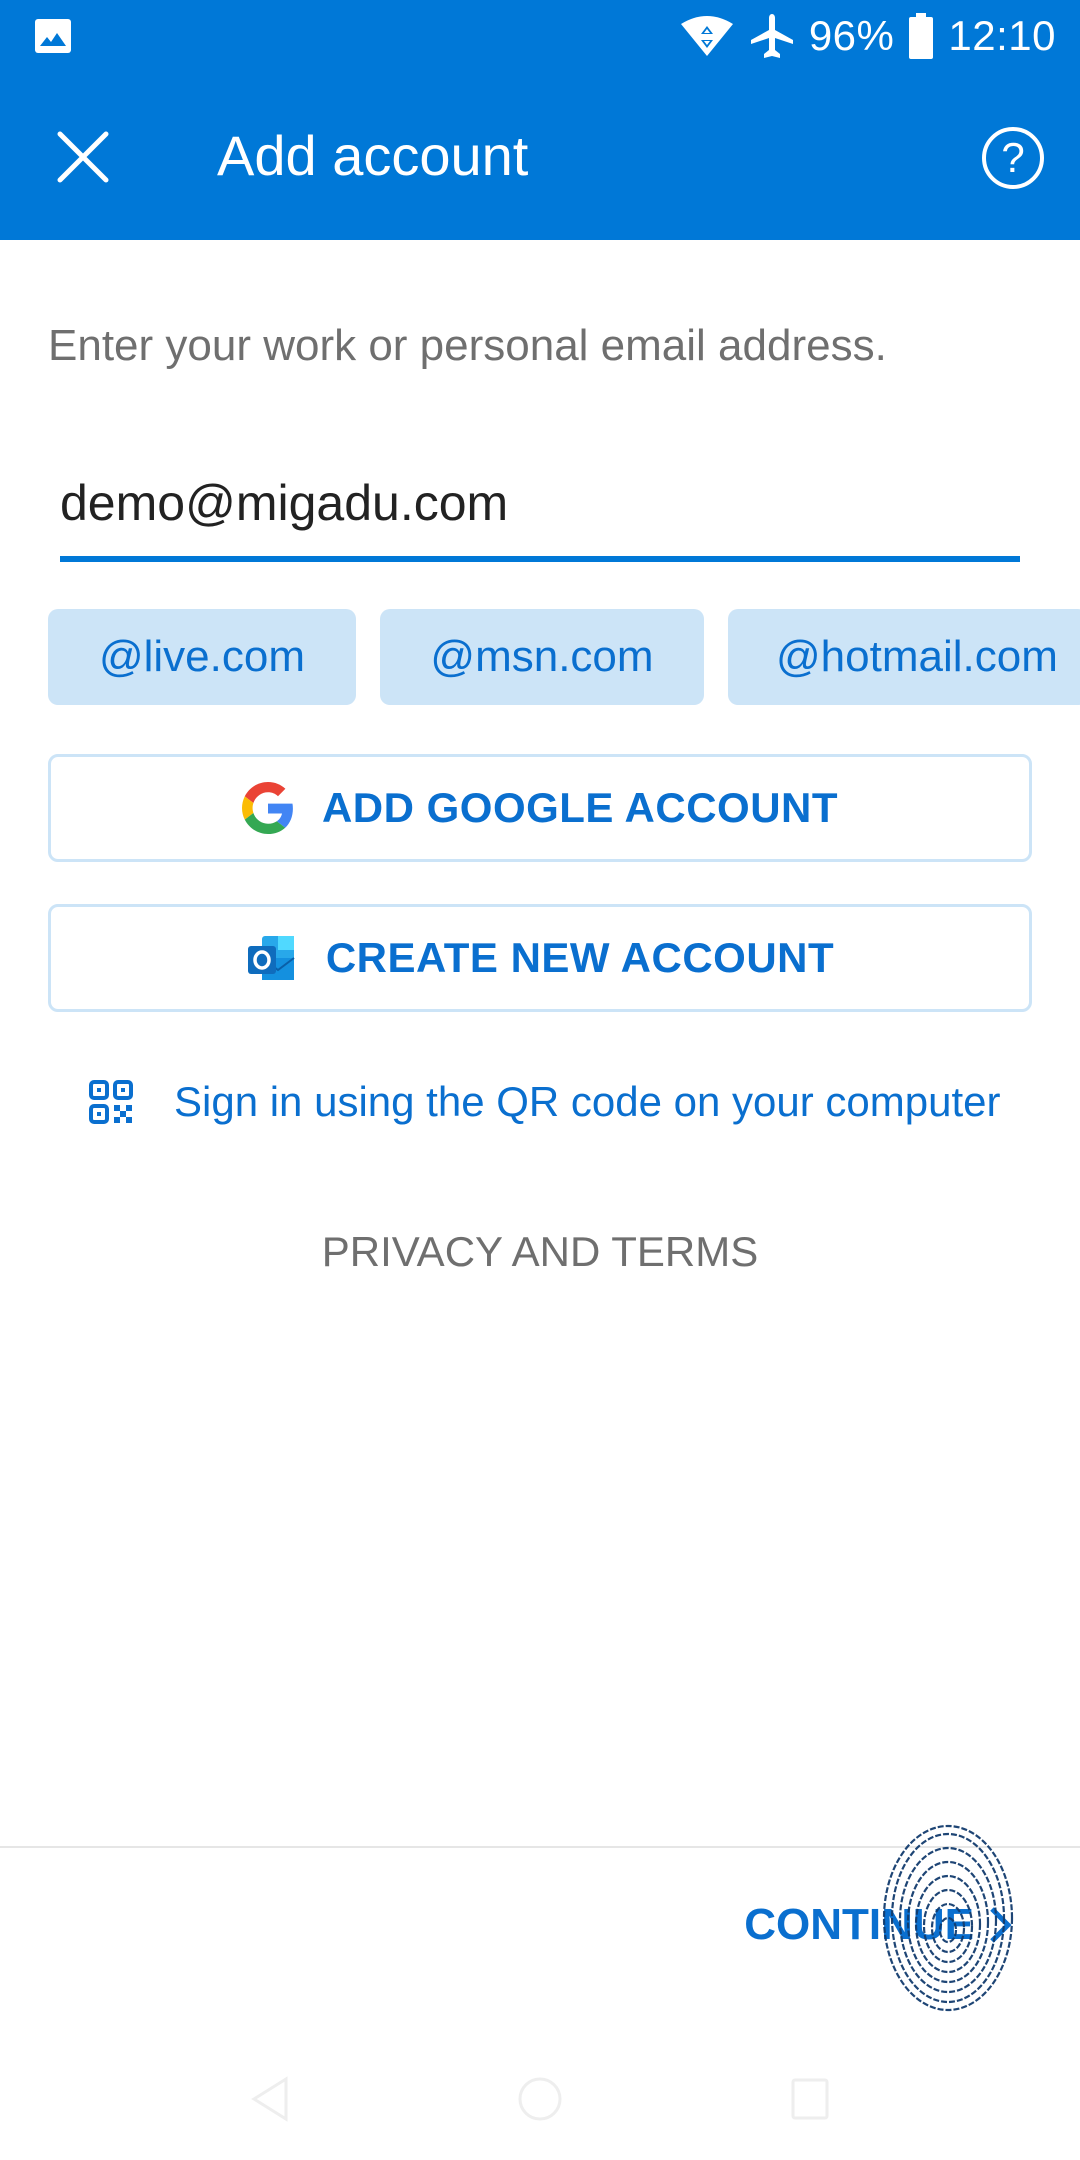  I want to click on nav-home-button, so click(540, 2099).